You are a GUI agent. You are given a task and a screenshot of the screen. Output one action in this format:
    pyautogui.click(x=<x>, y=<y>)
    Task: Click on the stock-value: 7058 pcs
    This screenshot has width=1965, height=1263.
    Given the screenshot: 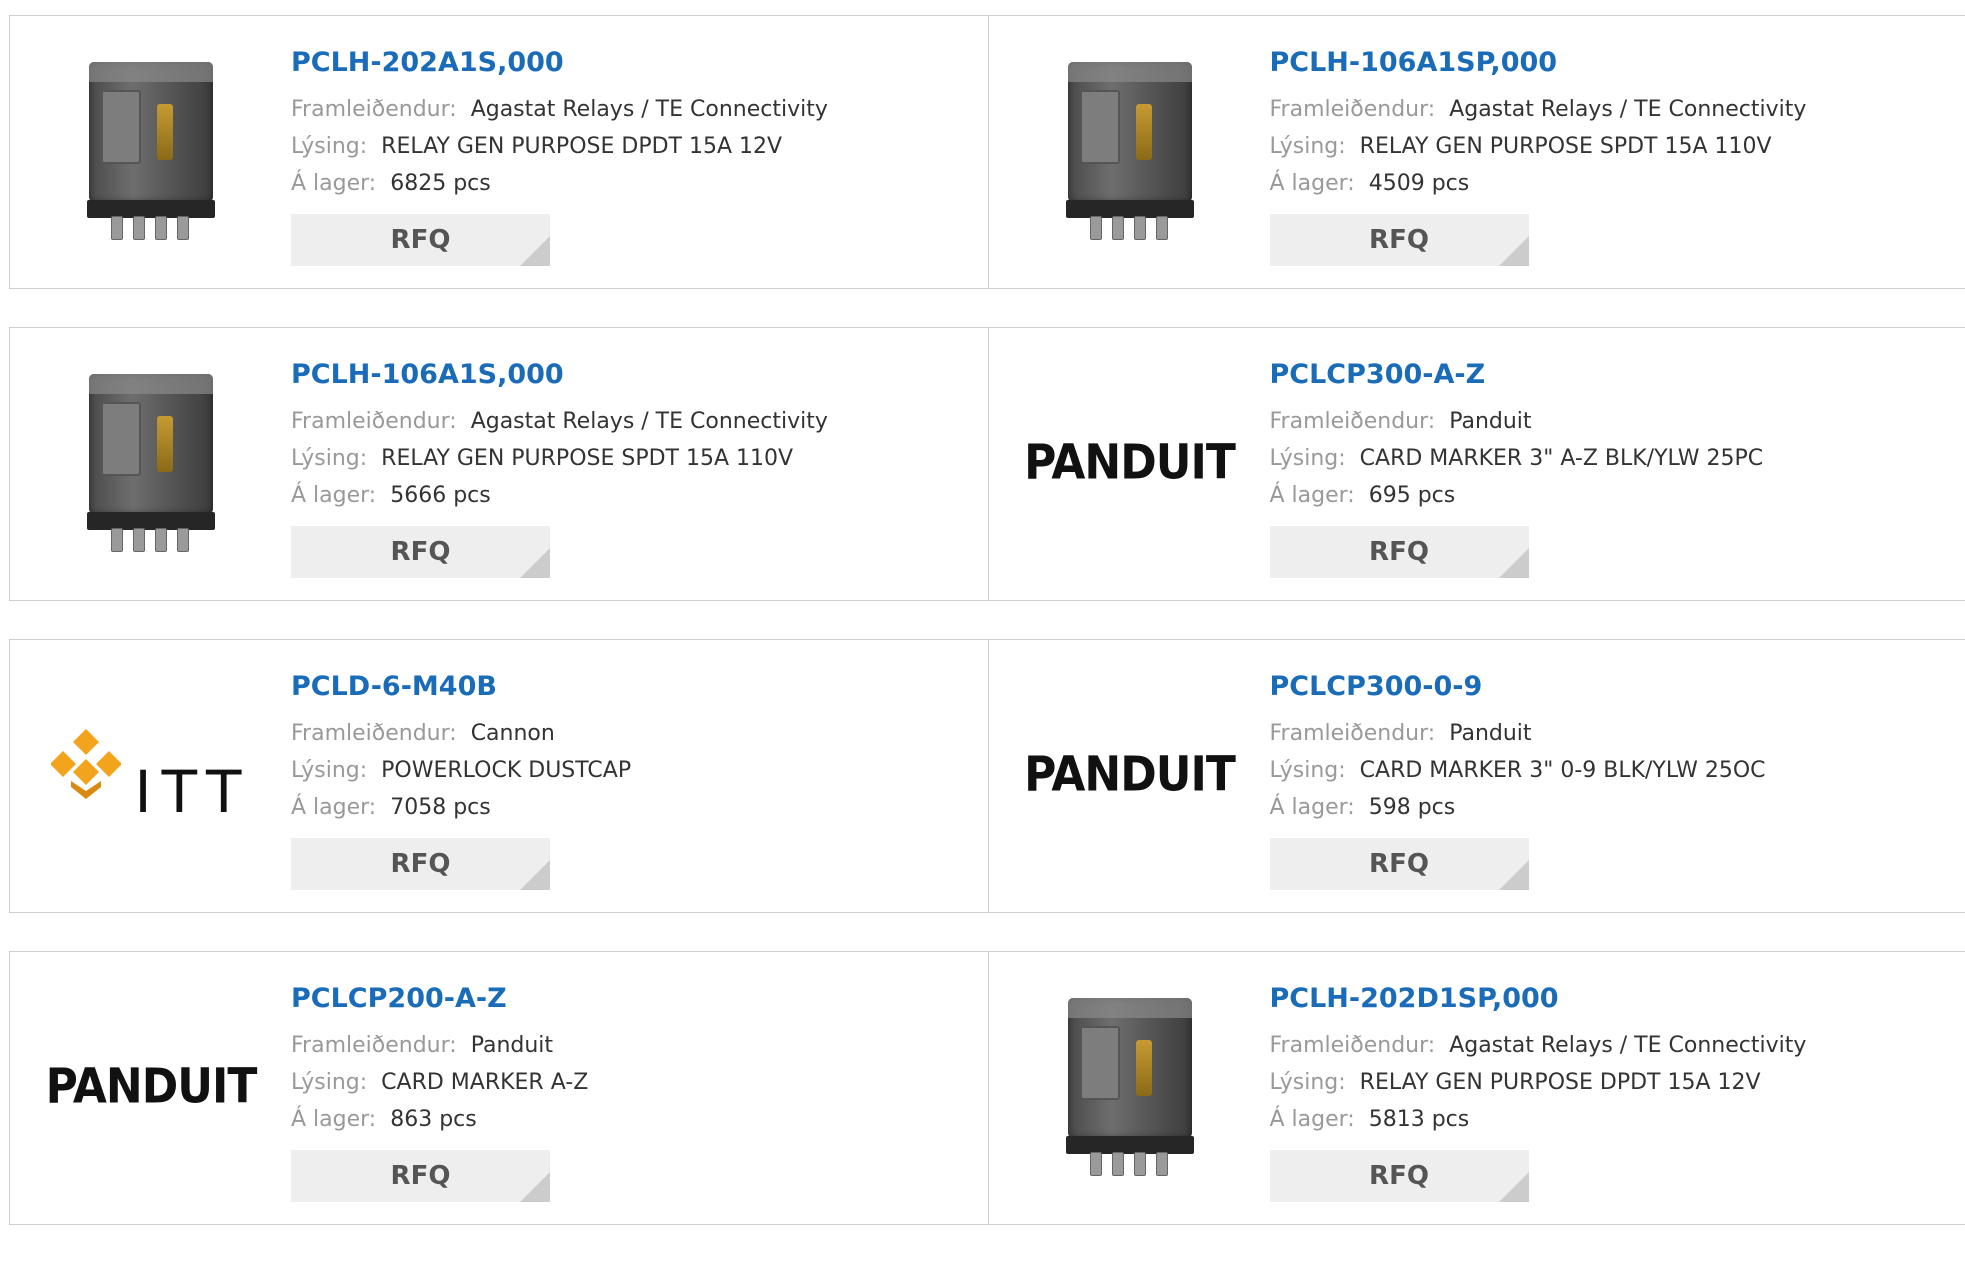 What is the action you would take?
    pyautogui.click(x=440, y=807)
    